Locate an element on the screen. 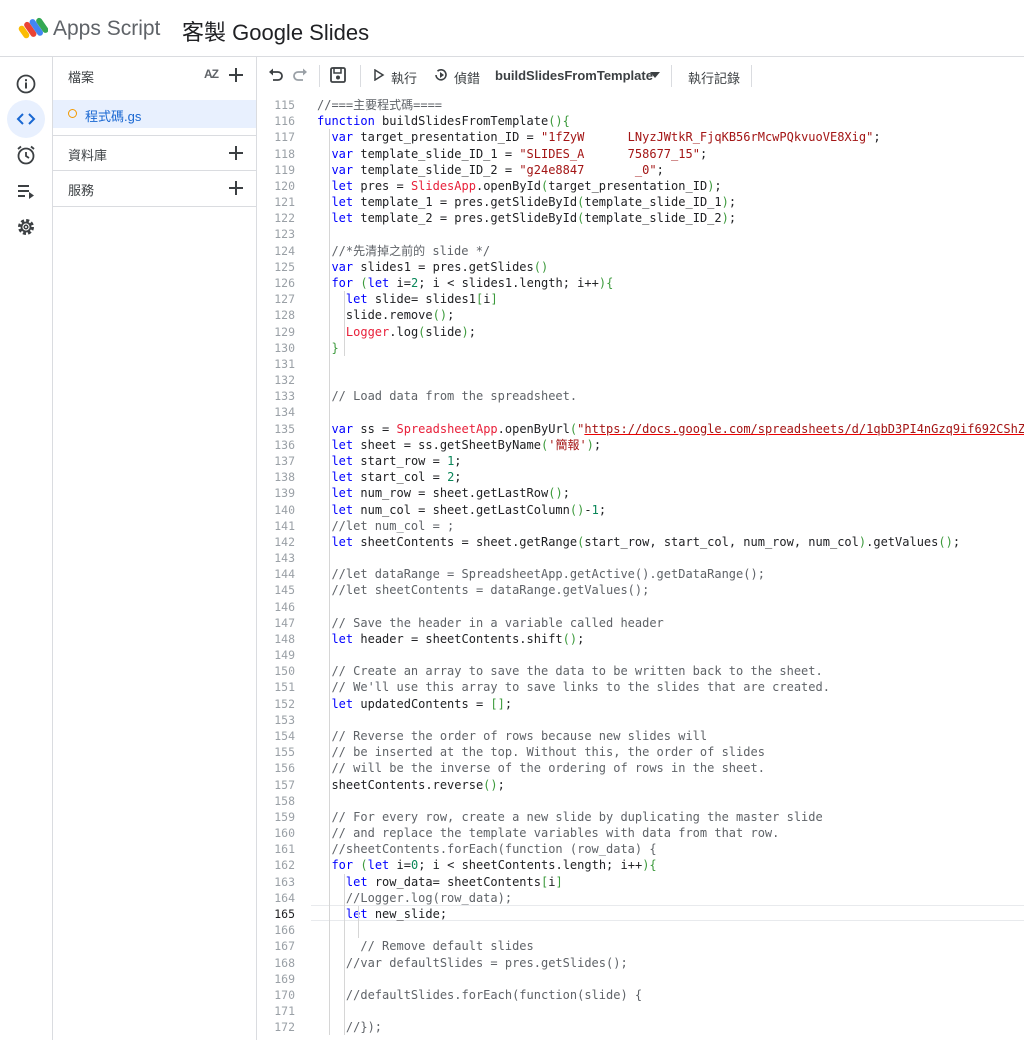  code-line: 133 // Load data from the spreadsheet. is located at coordinates (640, 396).